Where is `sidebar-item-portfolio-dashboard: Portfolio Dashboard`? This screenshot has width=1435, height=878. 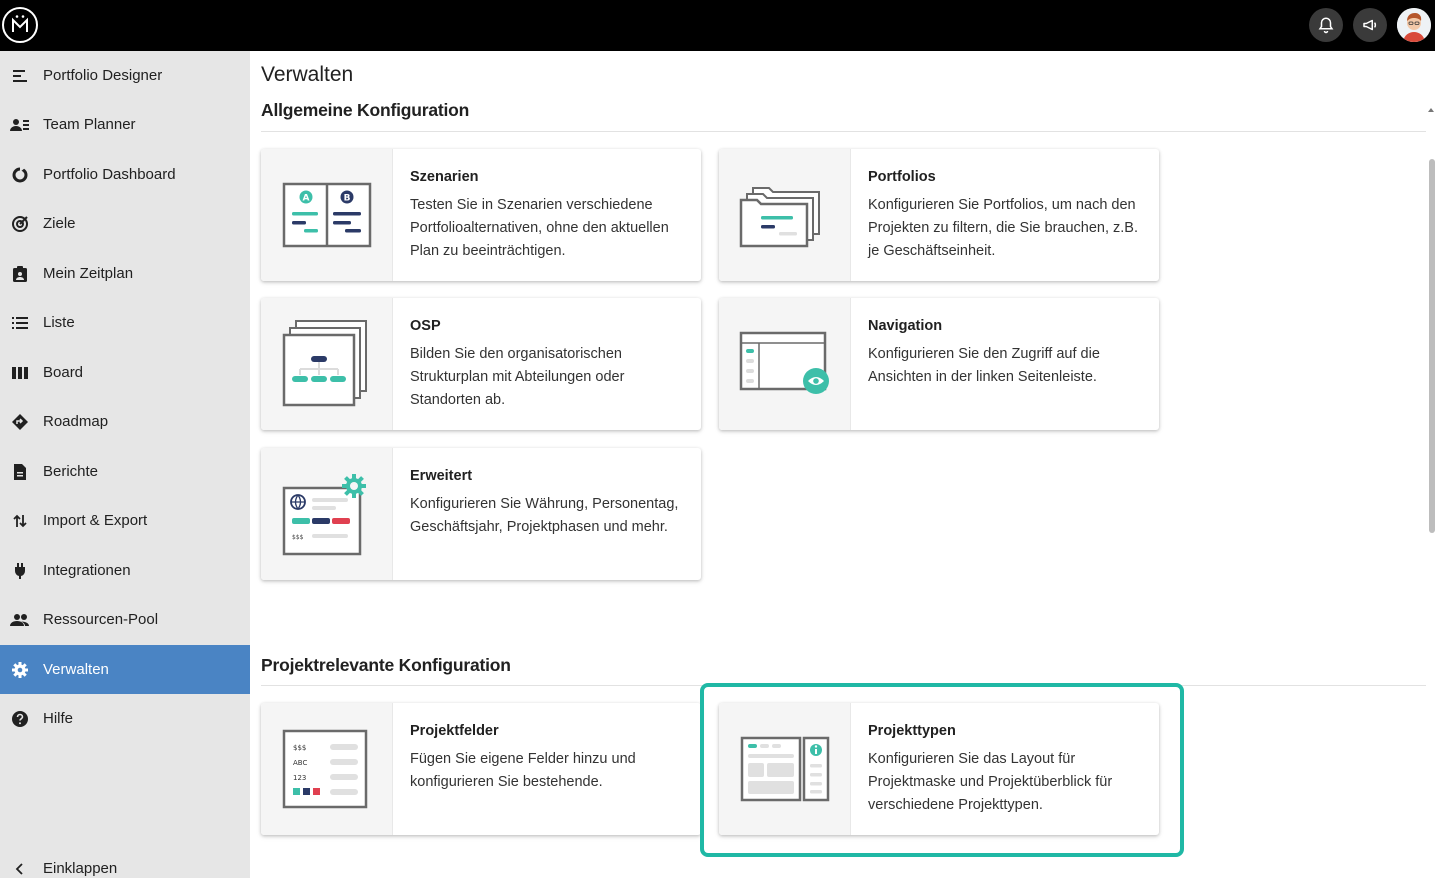
sidebar-item-portfolio-dashboard: Portfolio Dashboard is located at coordinates (125, 174).